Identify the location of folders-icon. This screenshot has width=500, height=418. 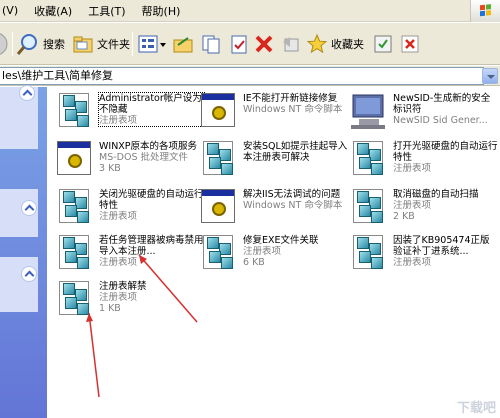
(83, 44).